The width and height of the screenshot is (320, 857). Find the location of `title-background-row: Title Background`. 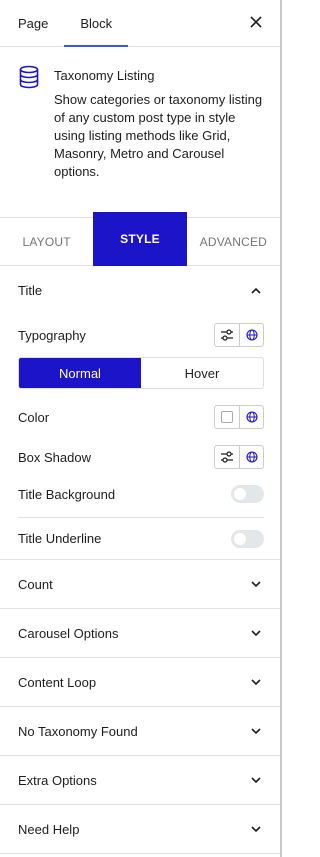

title-background-row: Title Background is located at coordinates (141, 494).